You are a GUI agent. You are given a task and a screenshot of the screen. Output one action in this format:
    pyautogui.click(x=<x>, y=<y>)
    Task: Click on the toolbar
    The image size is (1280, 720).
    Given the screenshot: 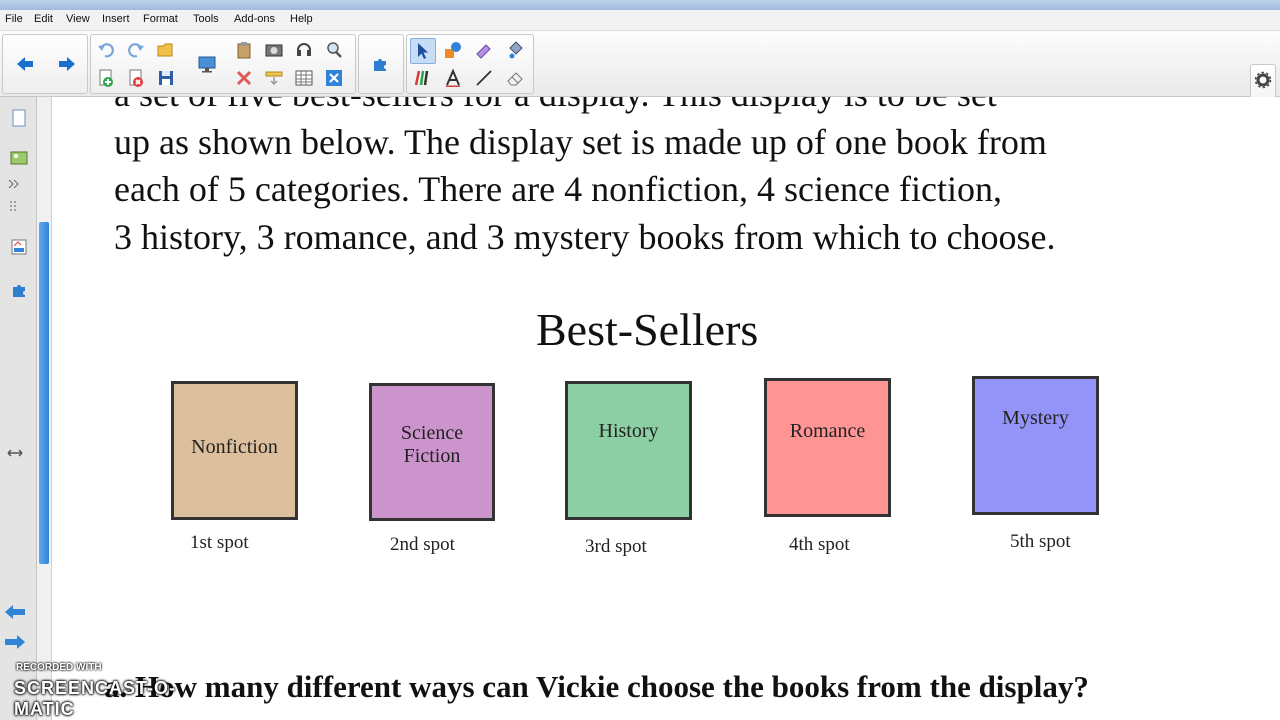 What is the action you would take?
    pyautogui.click(x=640, y=77)
    